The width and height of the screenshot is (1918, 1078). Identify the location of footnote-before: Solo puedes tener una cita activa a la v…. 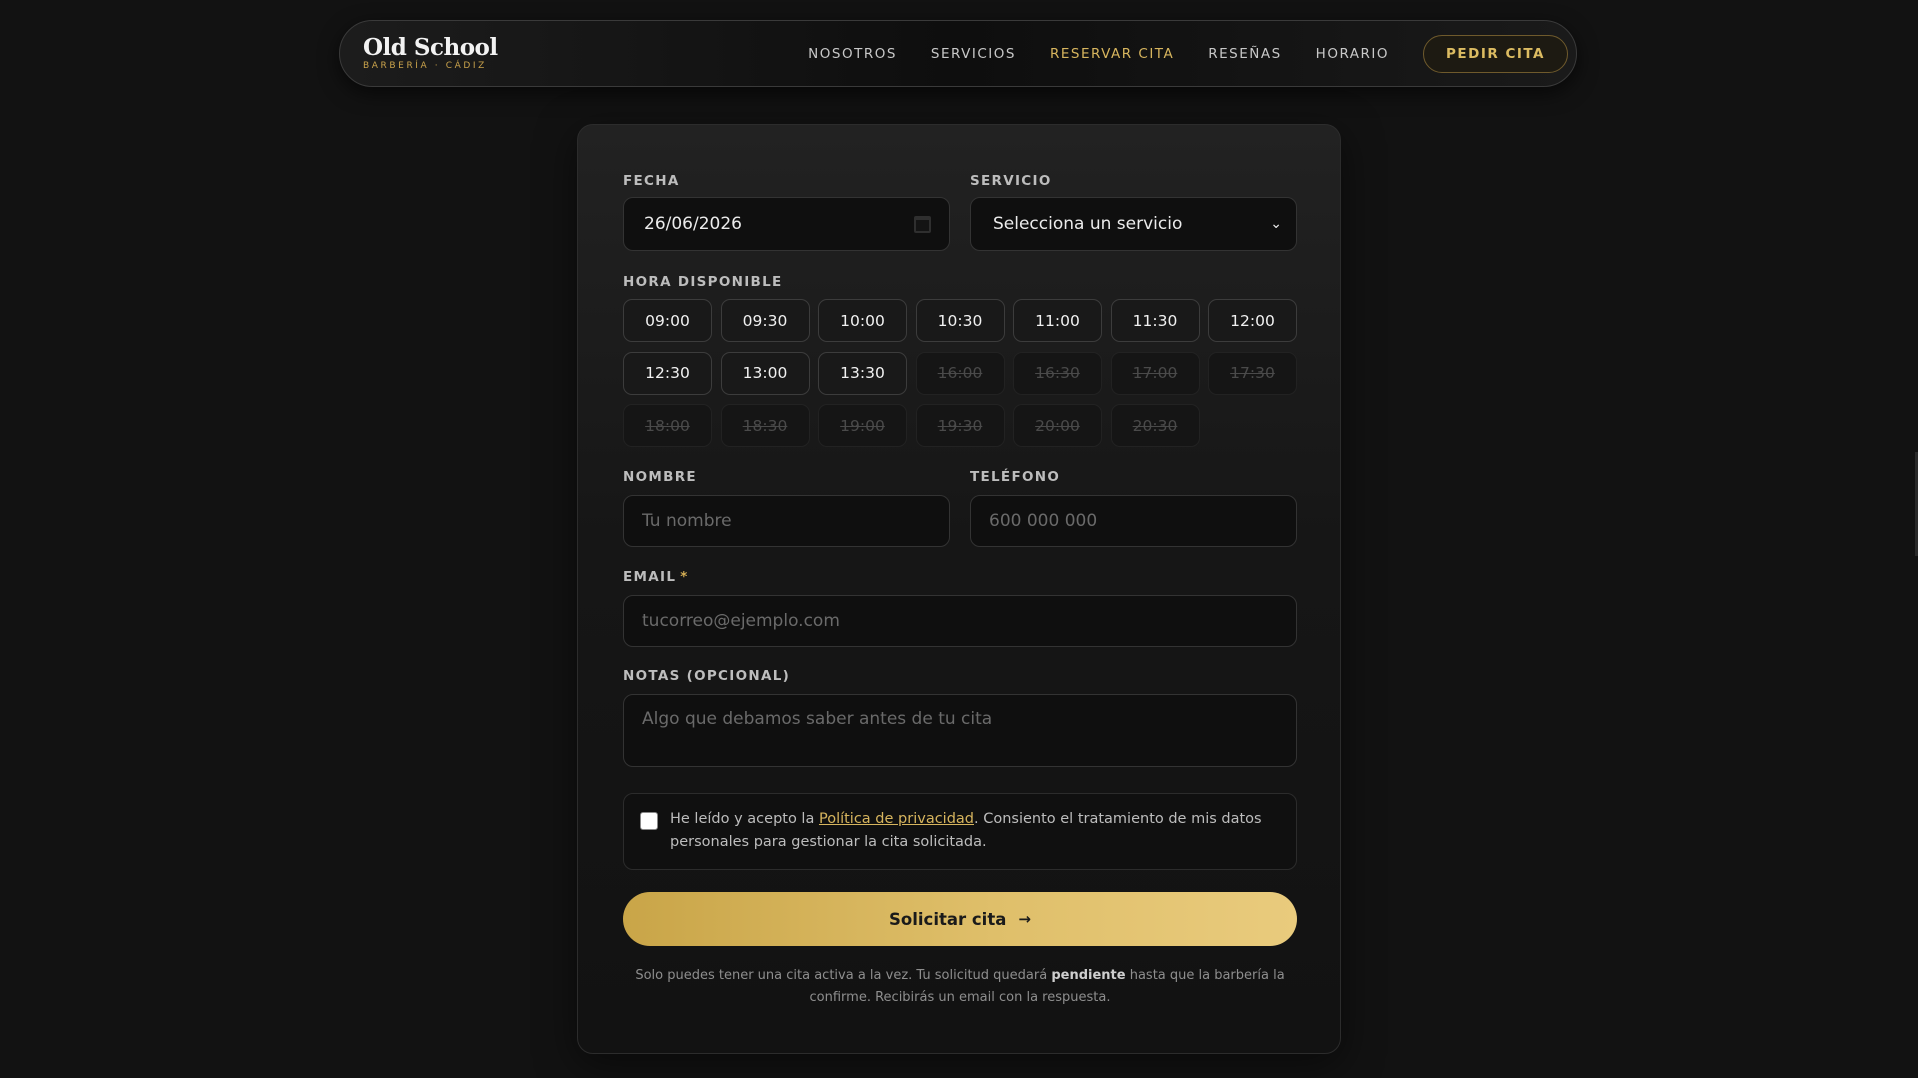
(843, 975).